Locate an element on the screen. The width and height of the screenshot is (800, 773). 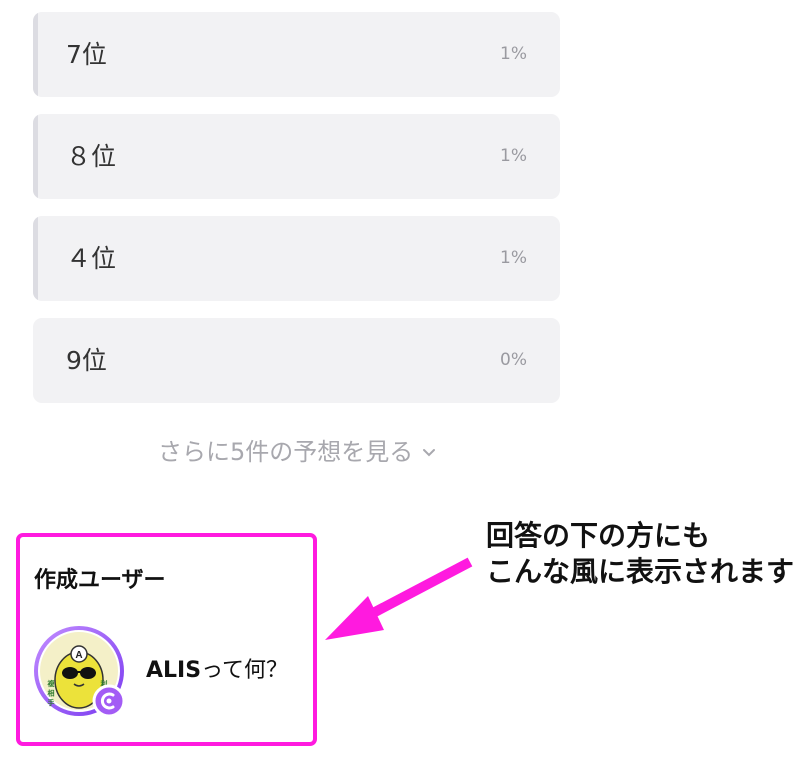
verified-badge-icon is located at coordinates (109, 701).